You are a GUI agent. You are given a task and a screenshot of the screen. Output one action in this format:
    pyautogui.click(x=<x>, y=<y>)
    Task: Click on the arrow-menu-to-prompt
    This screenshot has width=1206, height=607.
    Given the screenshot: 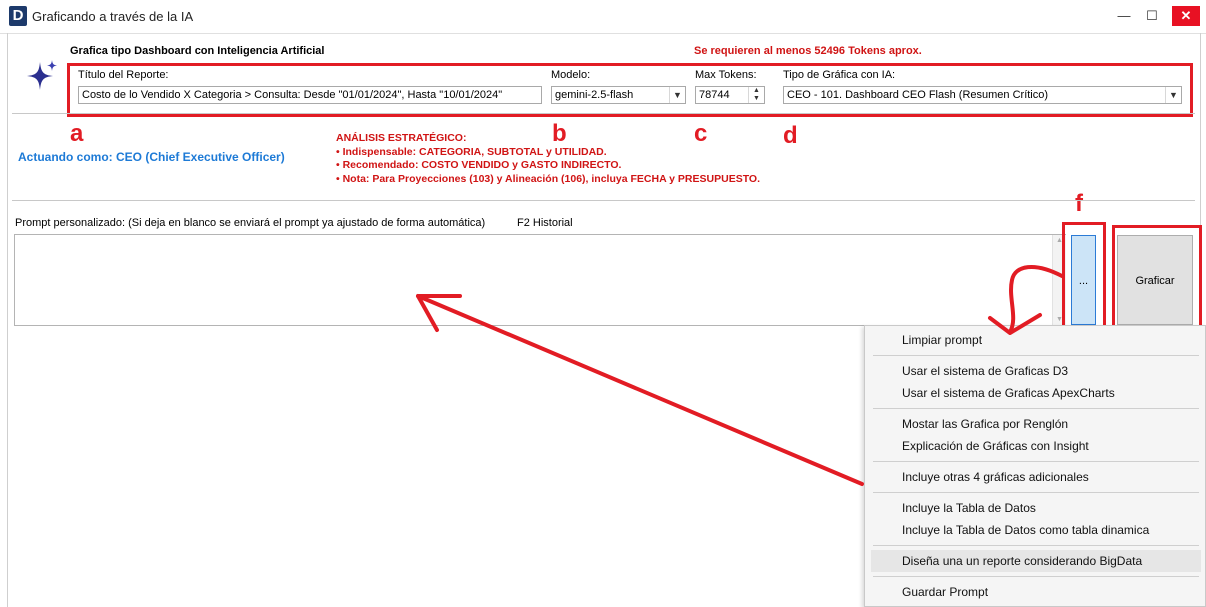 What is the action you would take?
    pyautogui.click(x=640, y=390)
    